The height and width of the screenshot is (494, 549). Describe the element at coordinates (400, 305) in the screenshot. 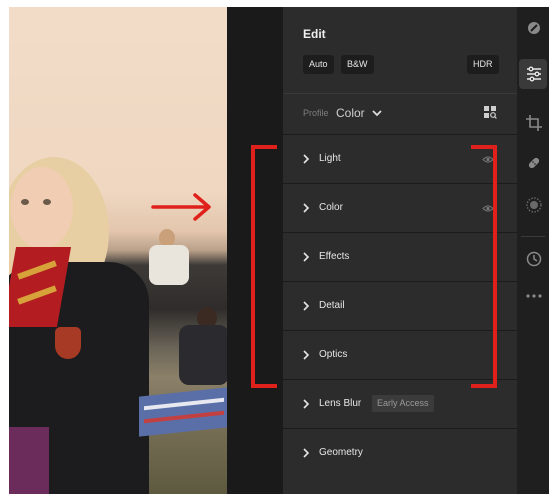

I see `section-detail: Detail` at that location.